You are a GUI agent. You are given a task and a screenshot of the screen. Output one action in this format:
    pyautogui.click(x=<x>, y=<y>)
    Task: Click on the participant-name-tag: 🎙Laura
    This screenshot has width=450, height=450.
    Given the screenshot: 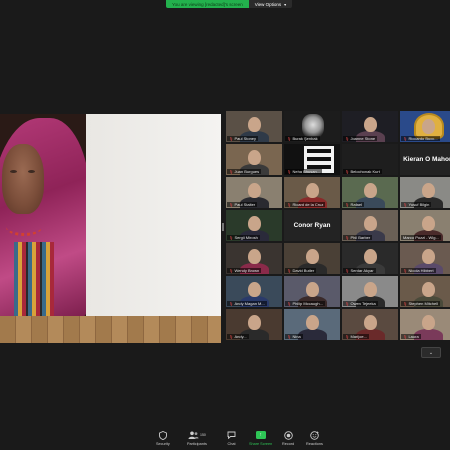 What is the action you would take?
    pyautogui.click(x=411, y=336)
    